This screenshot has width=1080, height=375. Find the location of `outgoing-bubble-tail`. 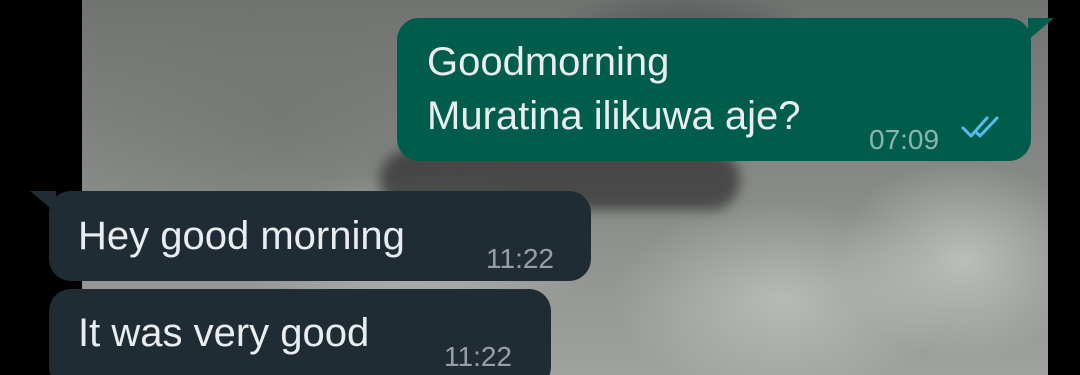

outgoing-bubble-tail is located at coordinates (1041, 29).